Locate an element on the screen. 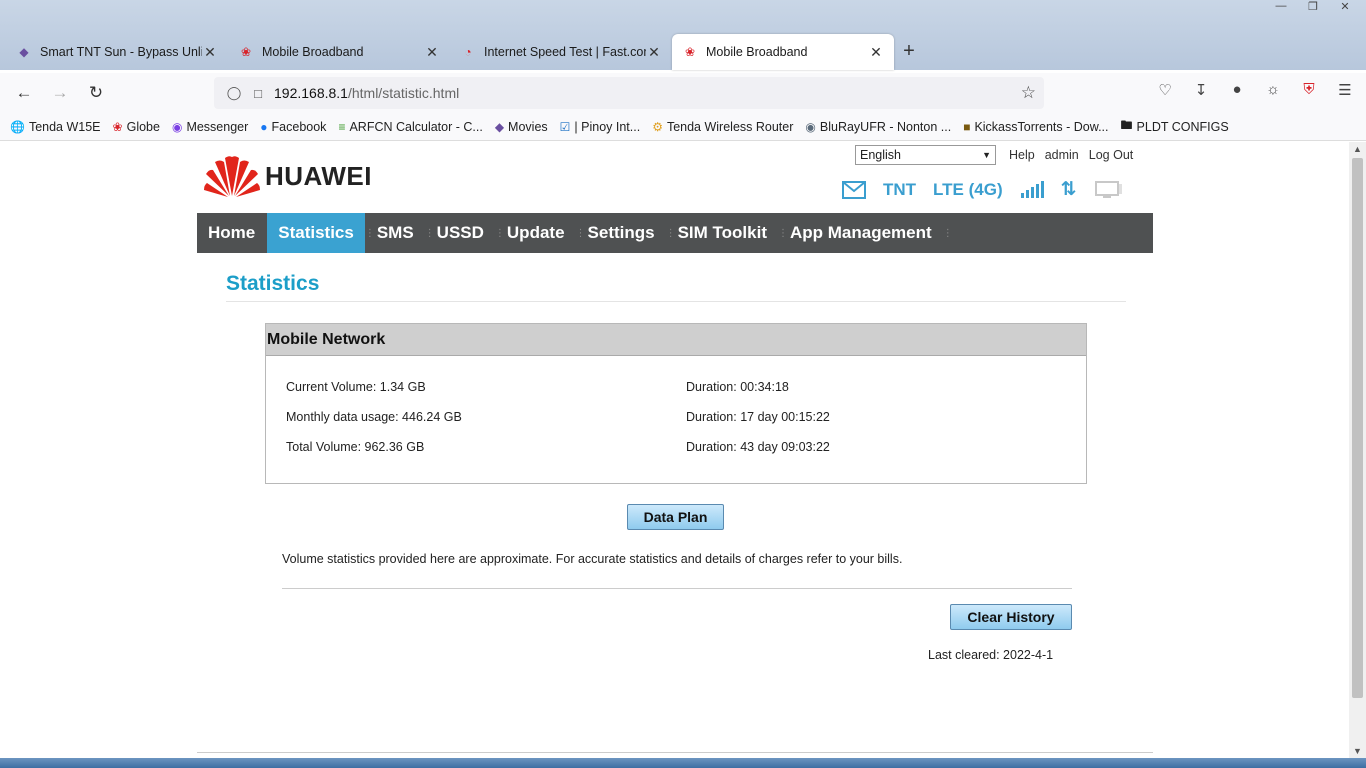 The width and height of the screenshot is (1366, 768). page-info-icon: □ is located at coordinates (258, 93).